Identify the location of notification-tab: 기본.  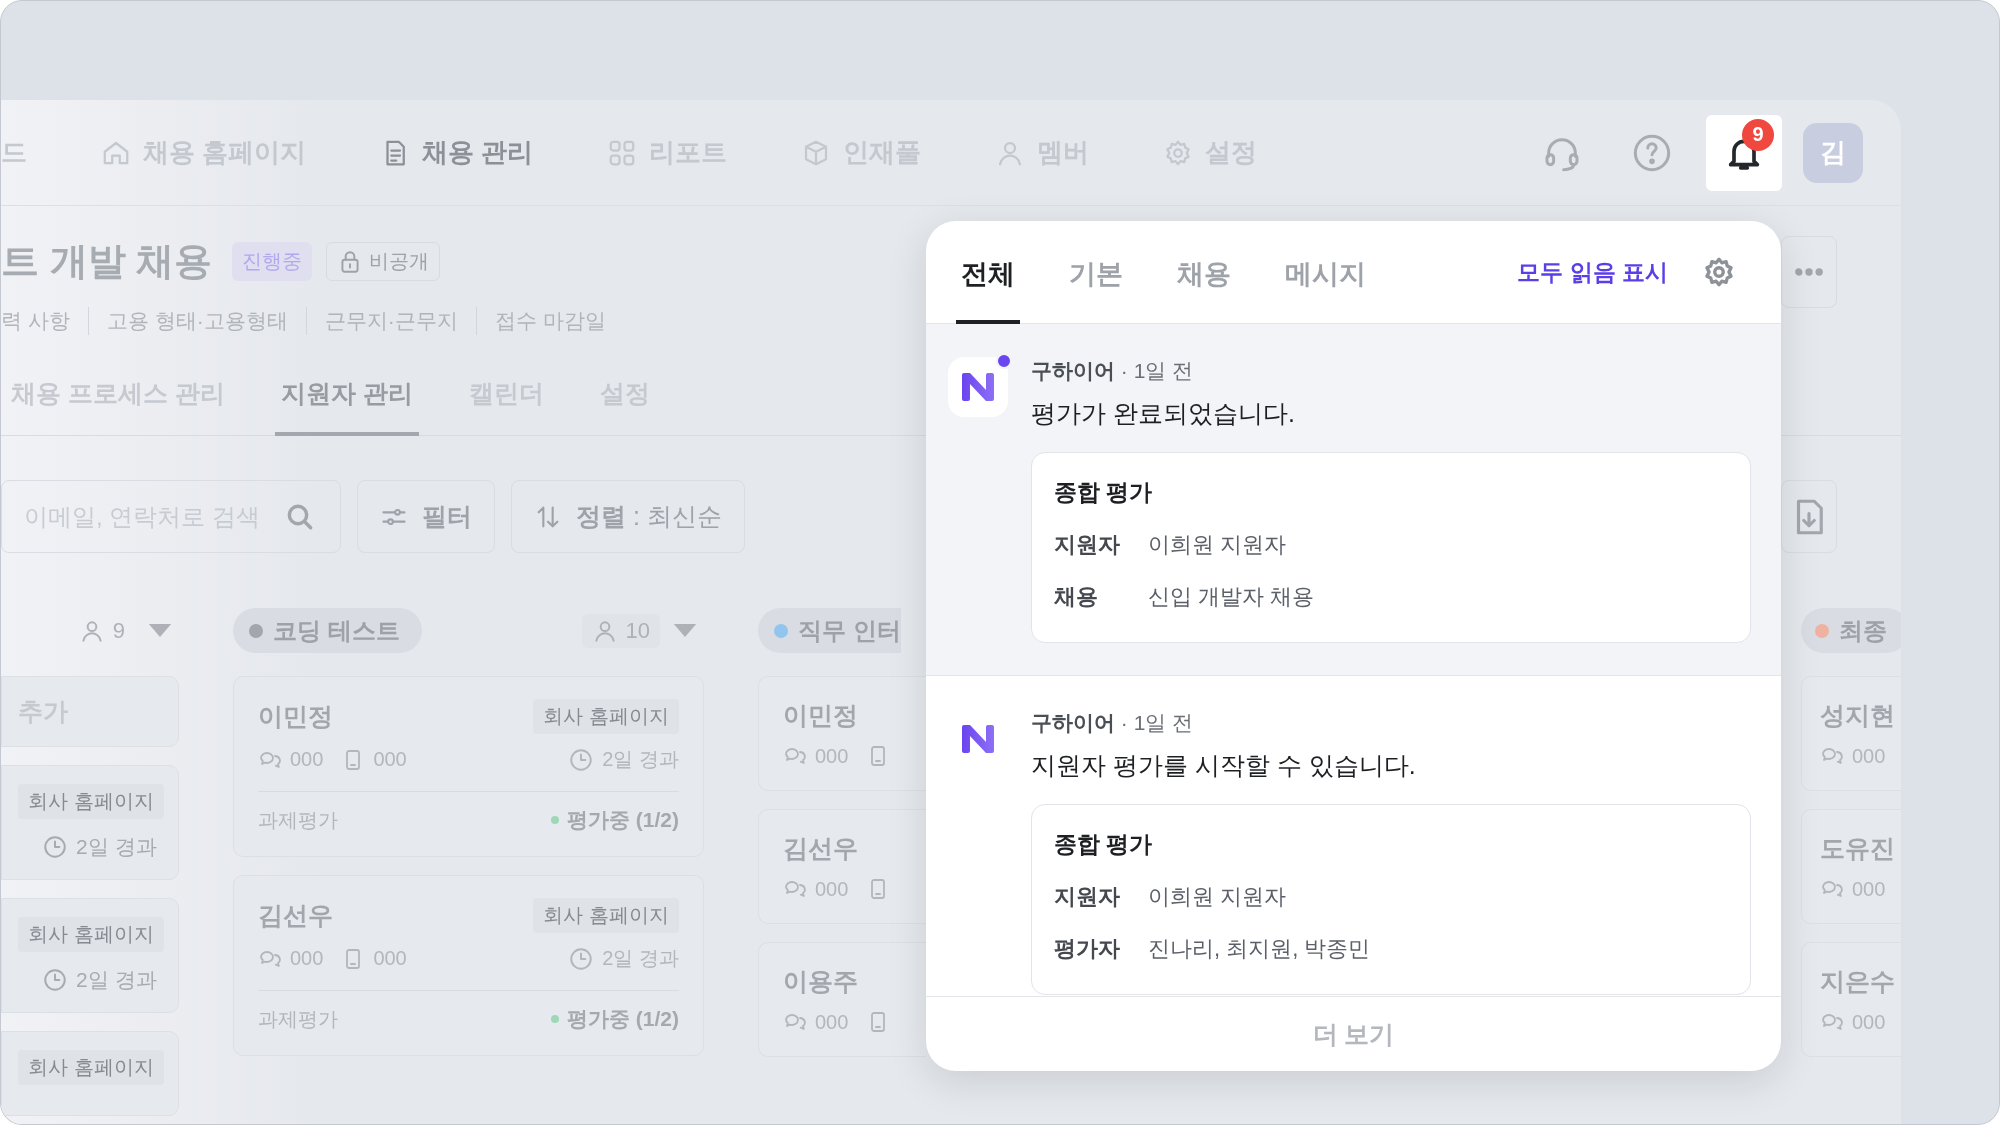
(1096, 272).